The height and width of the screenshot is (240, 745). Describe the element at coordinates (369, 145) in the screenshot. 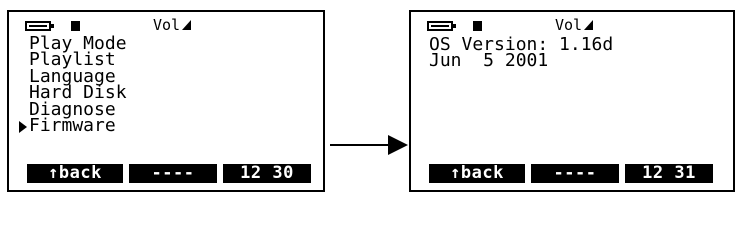

I see `transition-arrow-icon` at that location.